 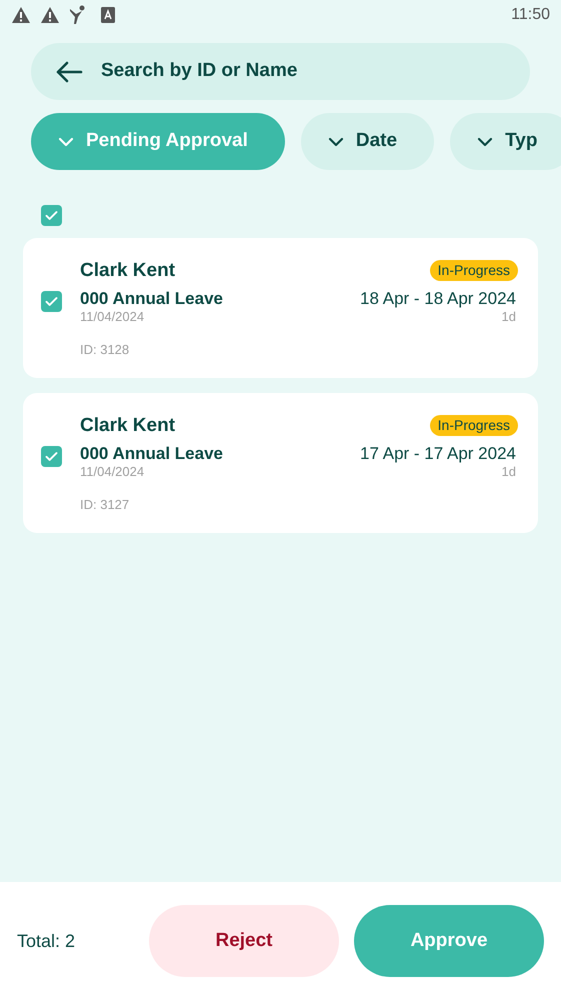 I want to click on leave-request-card: Clark Kent In-Progress 000 Annual Leave 18 Apr - 18 Apr 2024 11/04/2024 1d ID: 3128, so click(x=280, y=308).